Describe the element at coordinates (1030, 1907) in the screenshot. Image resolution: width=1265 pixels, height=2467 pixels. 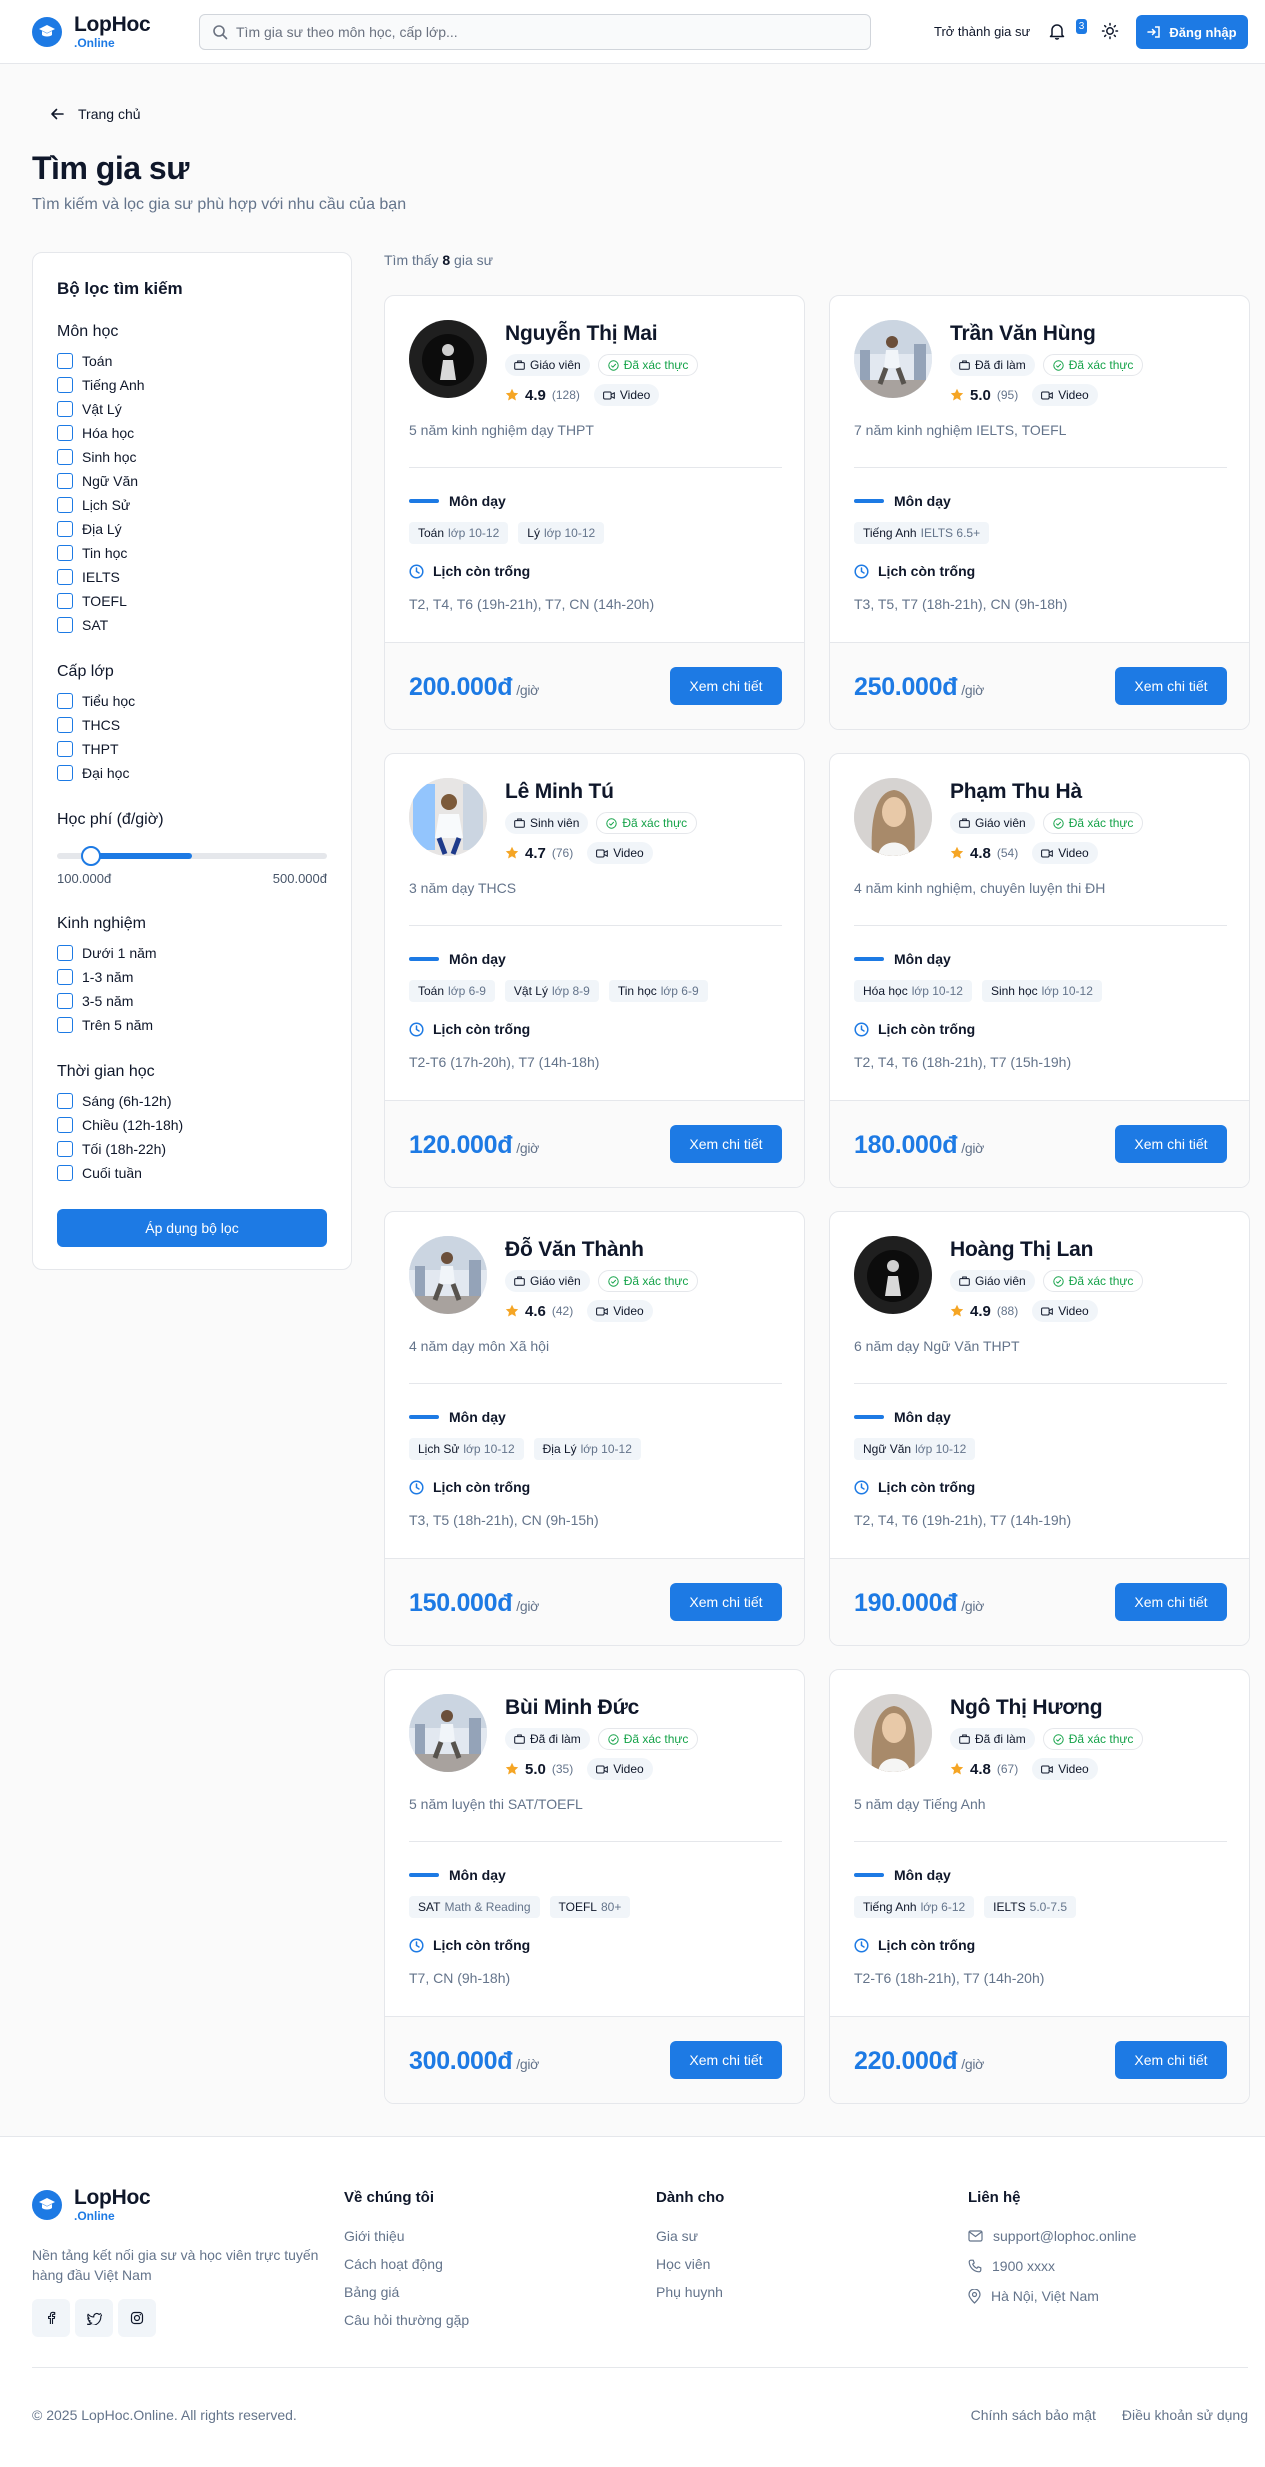
I see `subject-chip: IELTS 5.0-7.5` at that location.